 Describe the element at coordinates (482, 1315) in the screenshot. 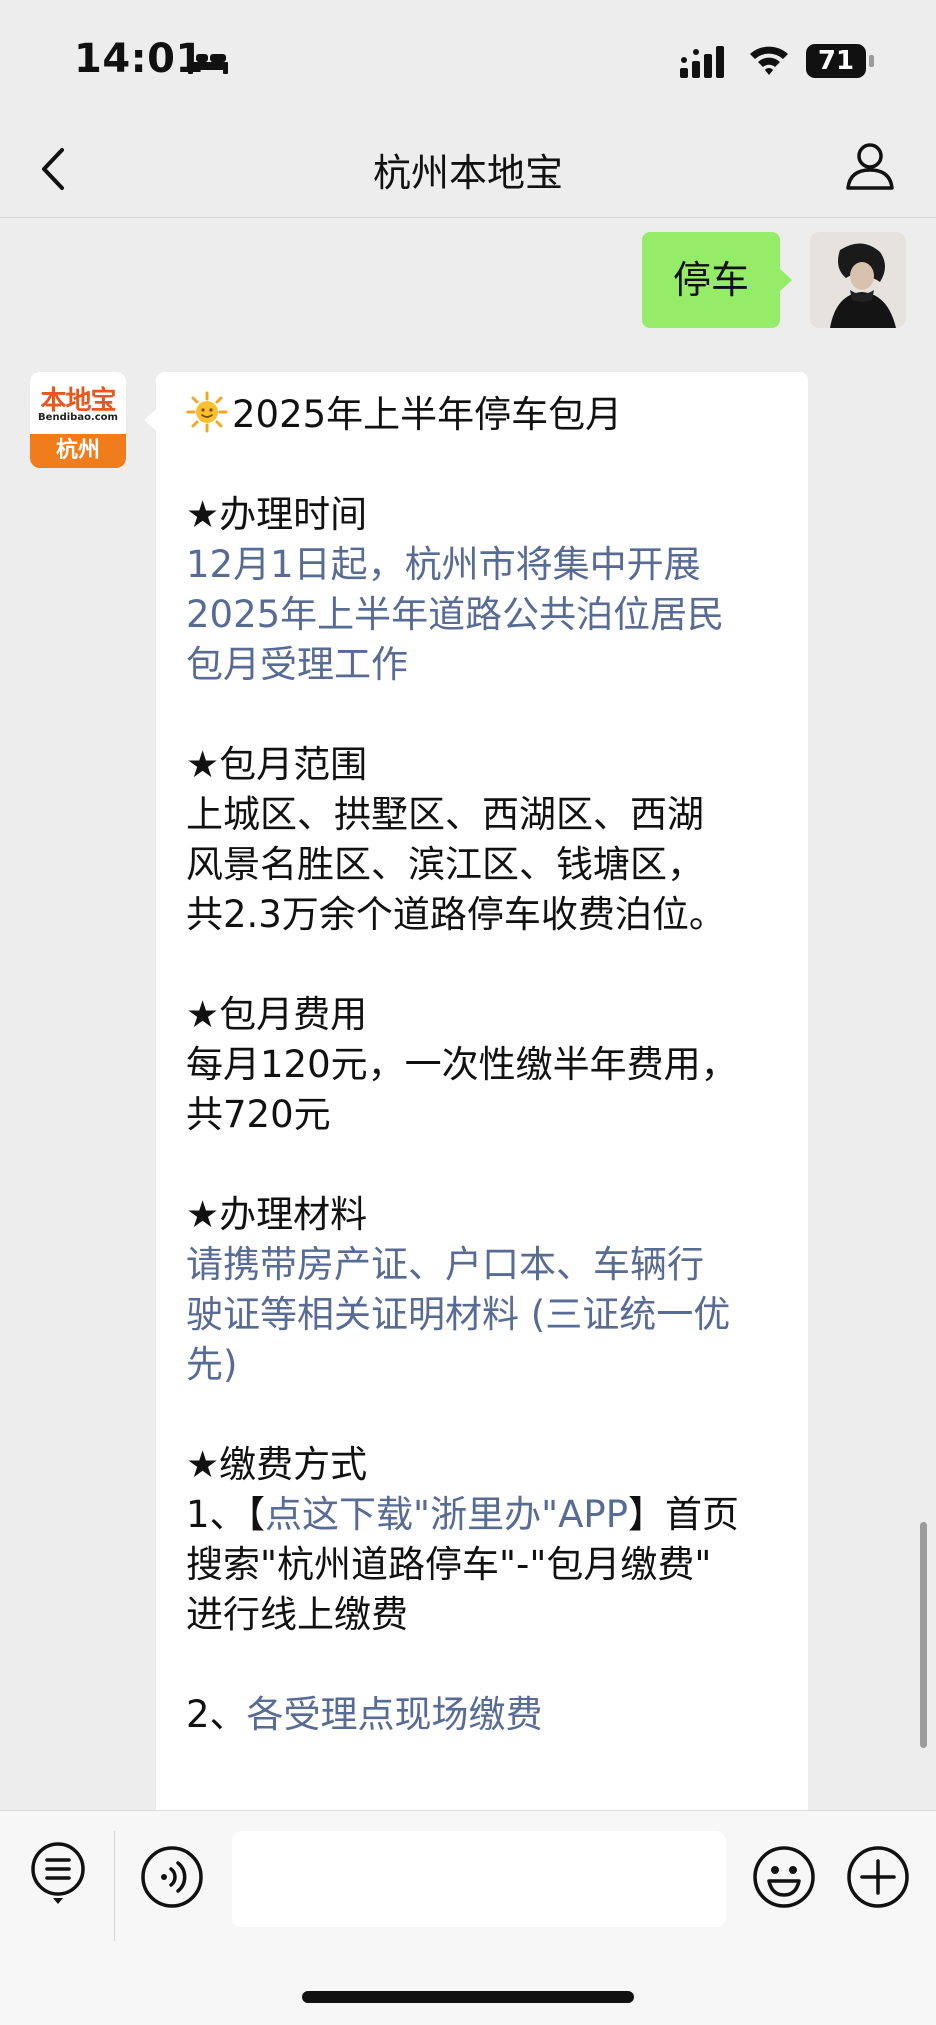

I see `link-text: 驶证等相关证明材料 (三证统一优` at that location.